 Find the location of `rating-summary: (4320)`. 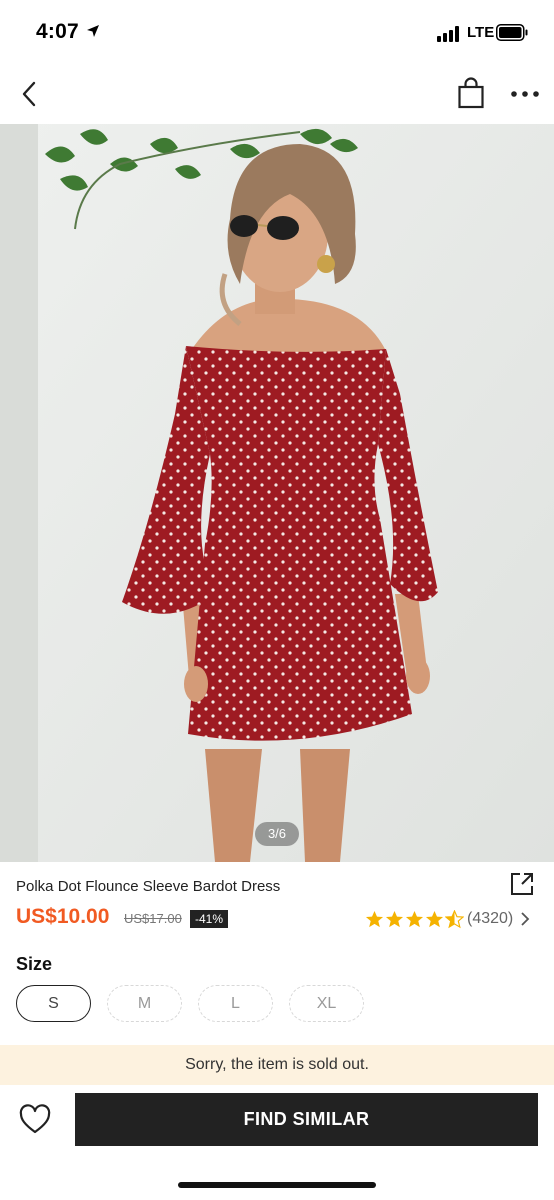

rating-summary: (4320) is located at coordinates (448, 919).